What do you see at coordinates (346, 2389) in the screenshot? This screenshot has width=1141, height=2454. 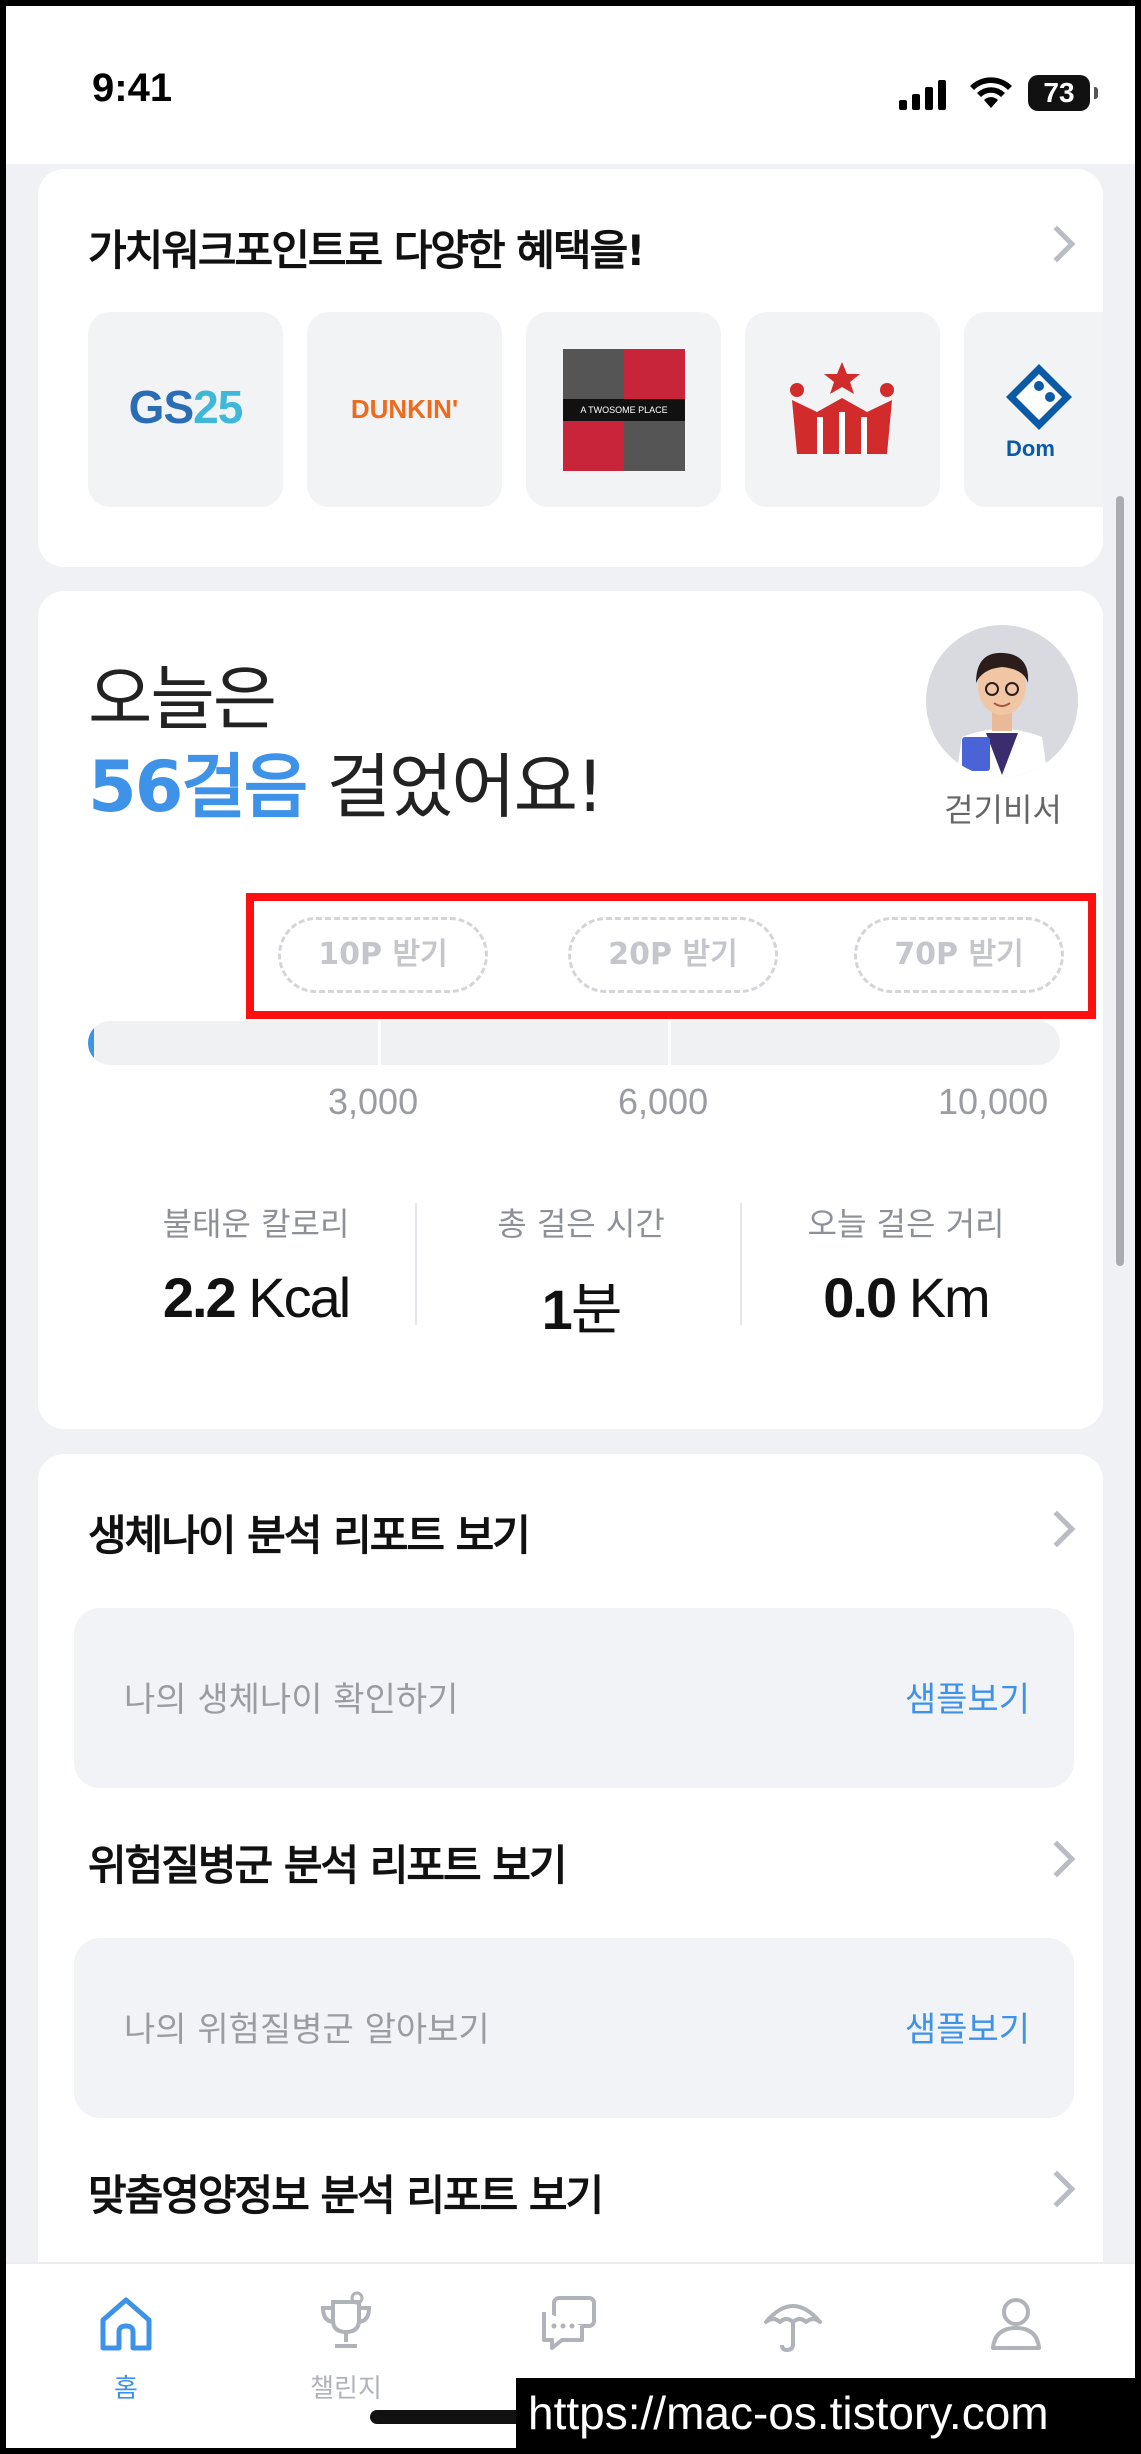 I see `tab-label: 챌린지` at bounding box center [346, 2389].